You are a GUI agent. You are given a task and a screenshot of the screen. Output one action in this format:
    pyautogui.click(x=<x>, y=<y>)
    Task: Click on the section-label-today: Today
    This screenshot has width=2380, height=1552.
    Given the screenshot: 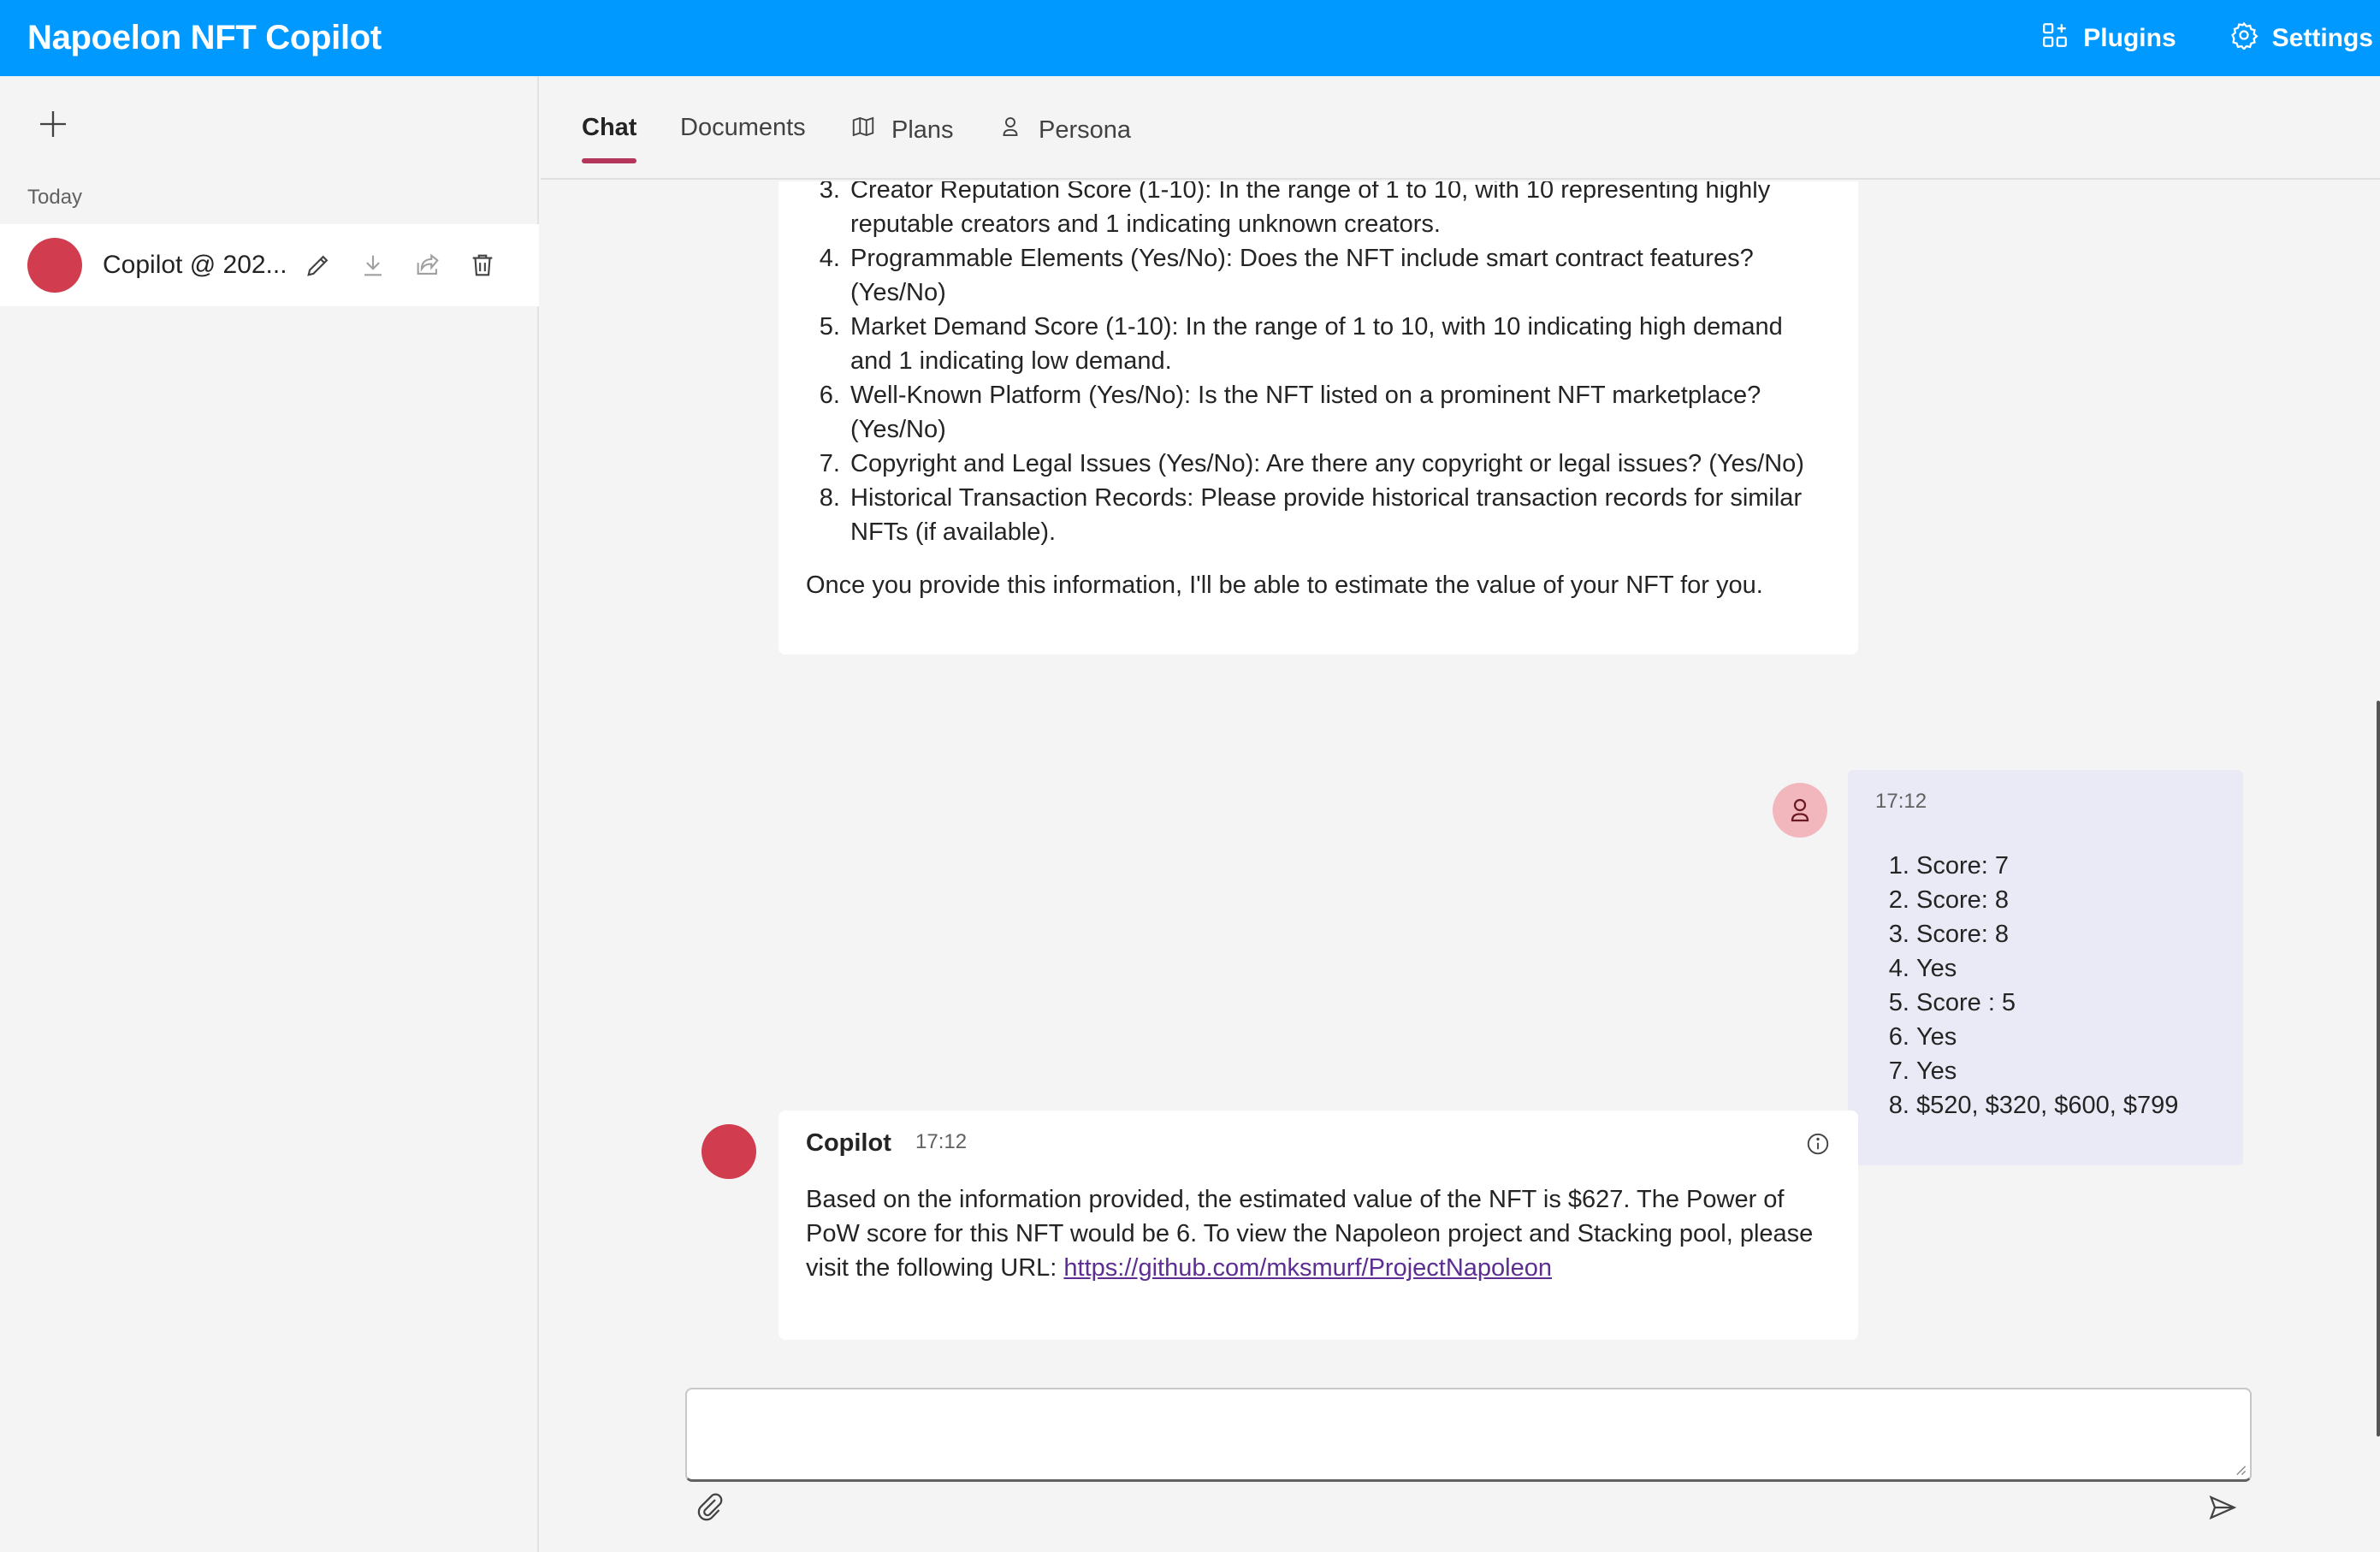 What is the action you would take?
    pyautogui.click(x=55, y=198)
    